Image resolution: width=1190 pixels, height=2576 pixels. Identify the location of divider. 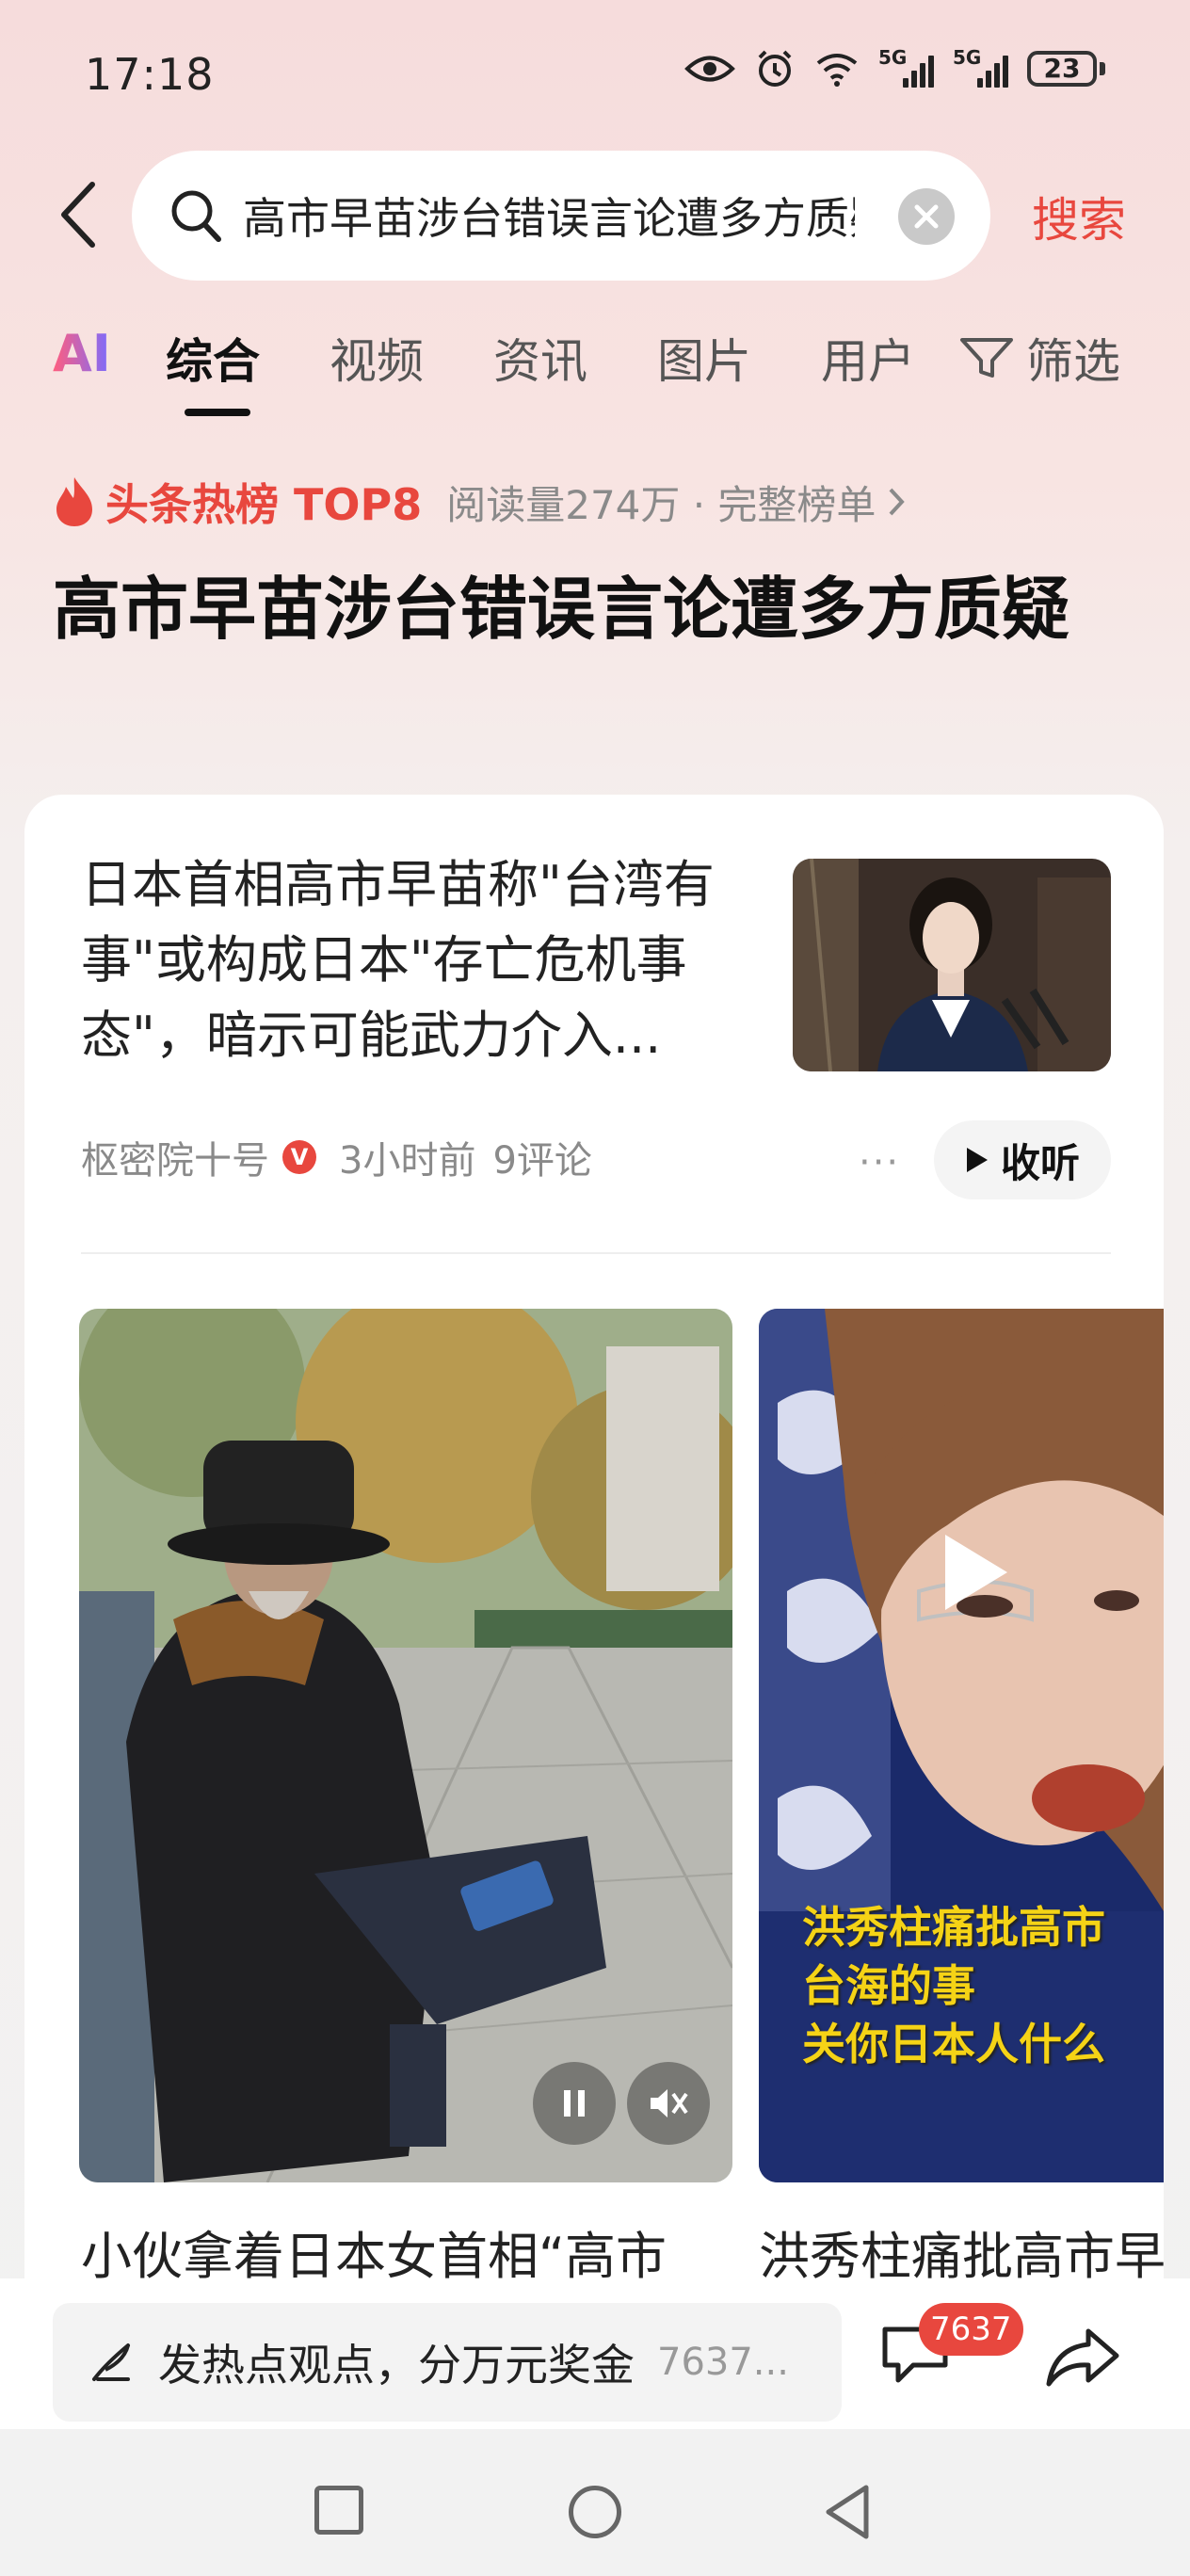
(596, 1253).